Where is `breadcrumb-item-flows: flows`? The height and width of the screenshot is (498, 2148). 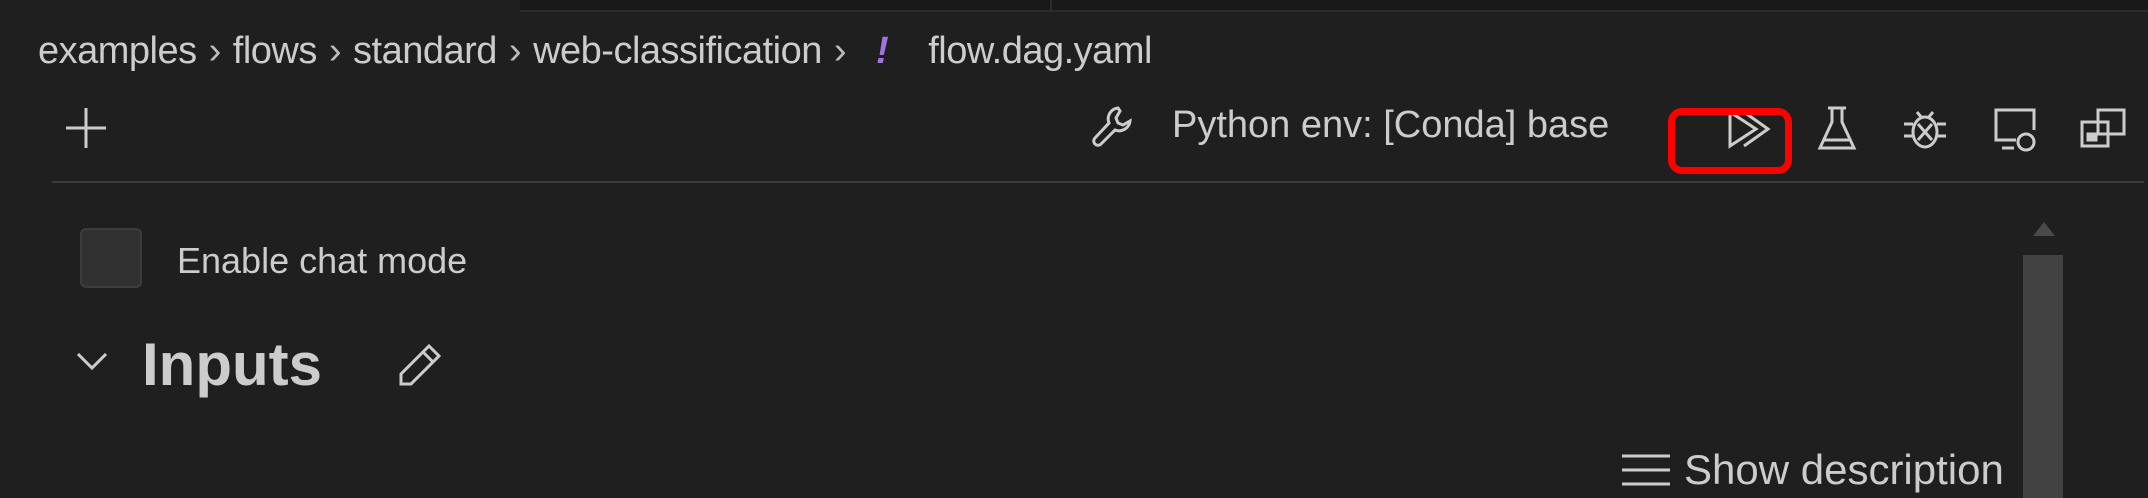
breadcrumb-item-flows: flows is located at coordinates (275, 51).